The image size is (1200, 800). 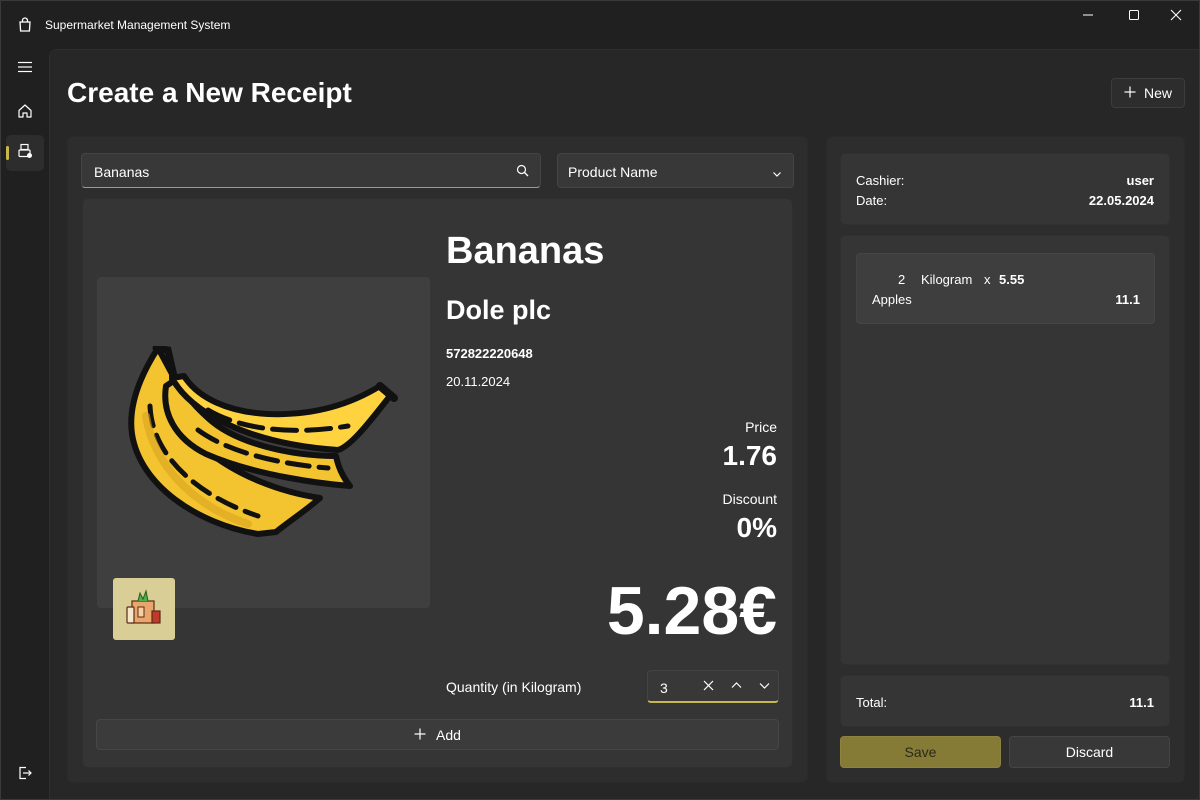 I want to click on item-quantity: 2, so click(x=902, y=279).